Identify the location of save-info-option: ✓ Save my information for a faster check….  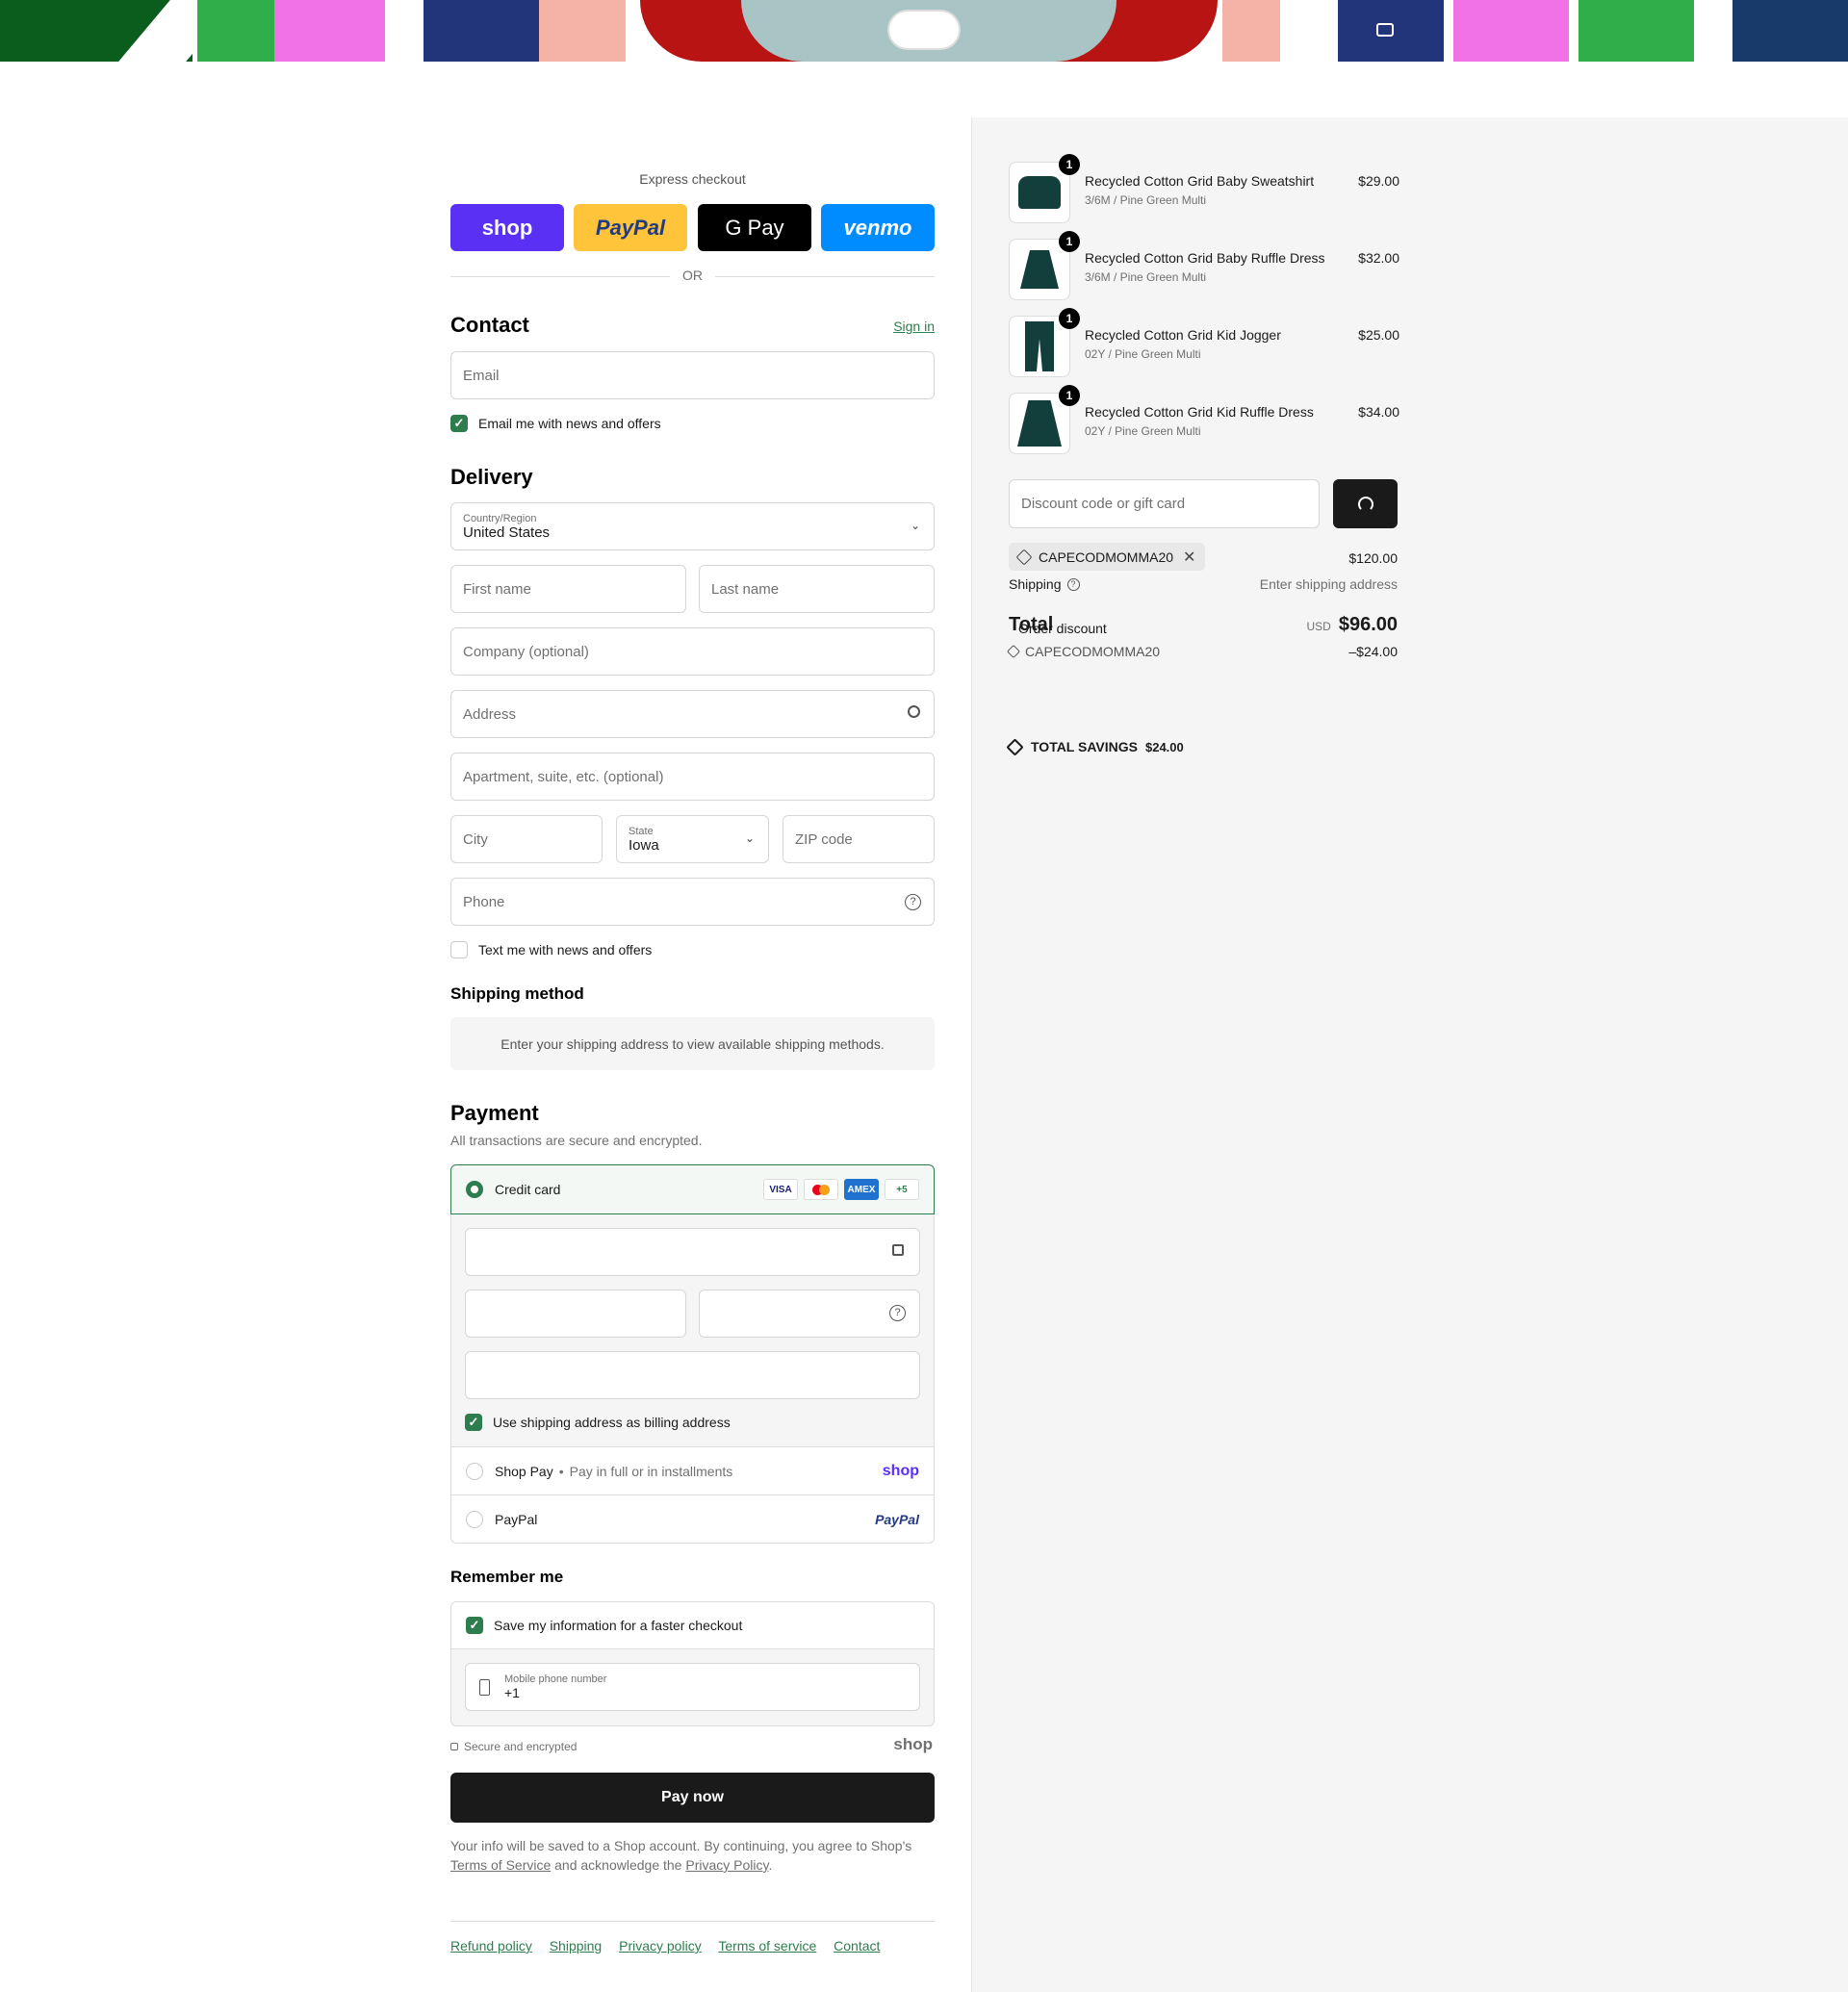
(692, 1625).